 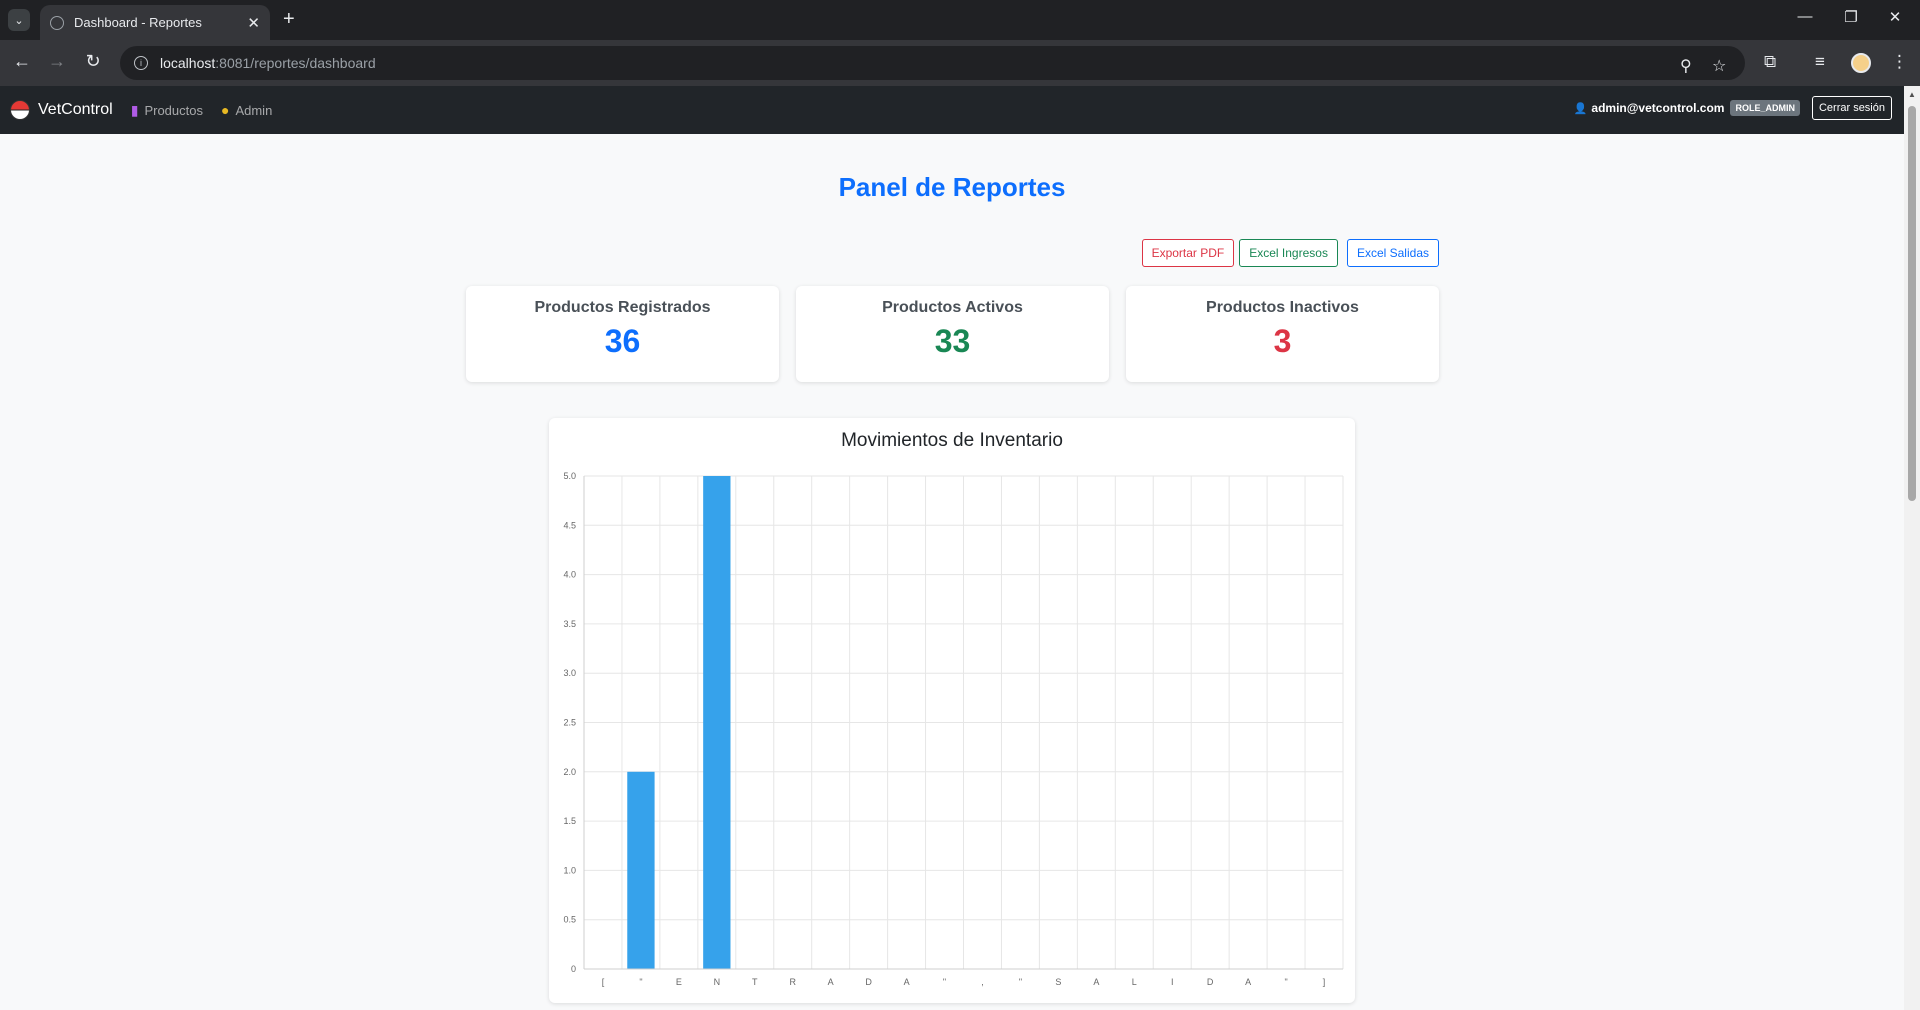 I want to click on y-tick-label: 2.0, so click(x=569, y=772).